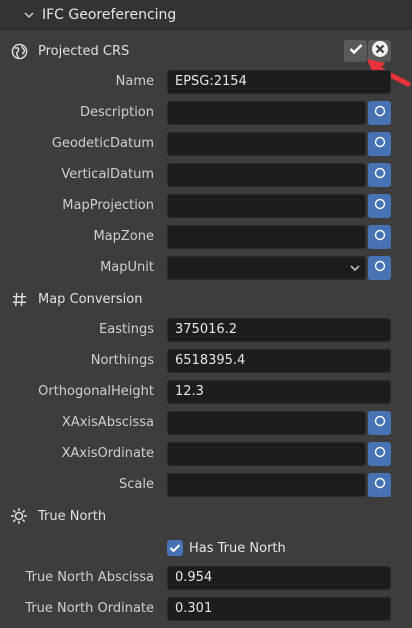 This screenshot has width=412, height=628. What do you see at coordinates (107, 174) in the screenshot?
I see `field-label: VerticalDatum` at bounding box center [107, 174].